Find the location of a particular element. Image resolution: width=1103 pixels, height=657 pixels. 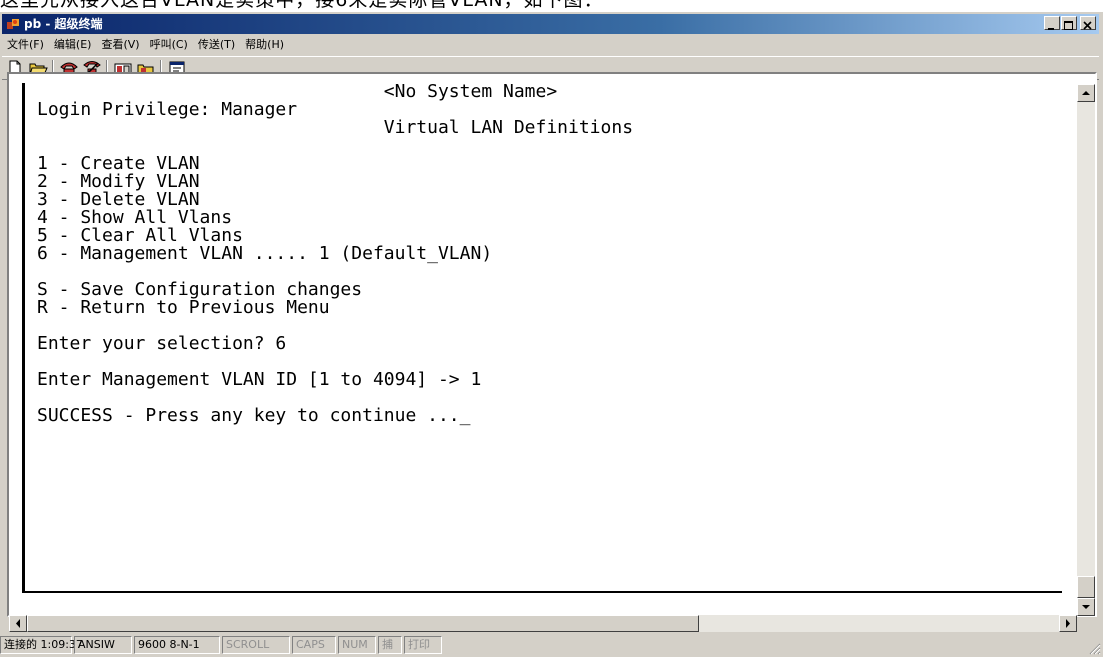

caption-buttons is located at coordinates (1070, 23).